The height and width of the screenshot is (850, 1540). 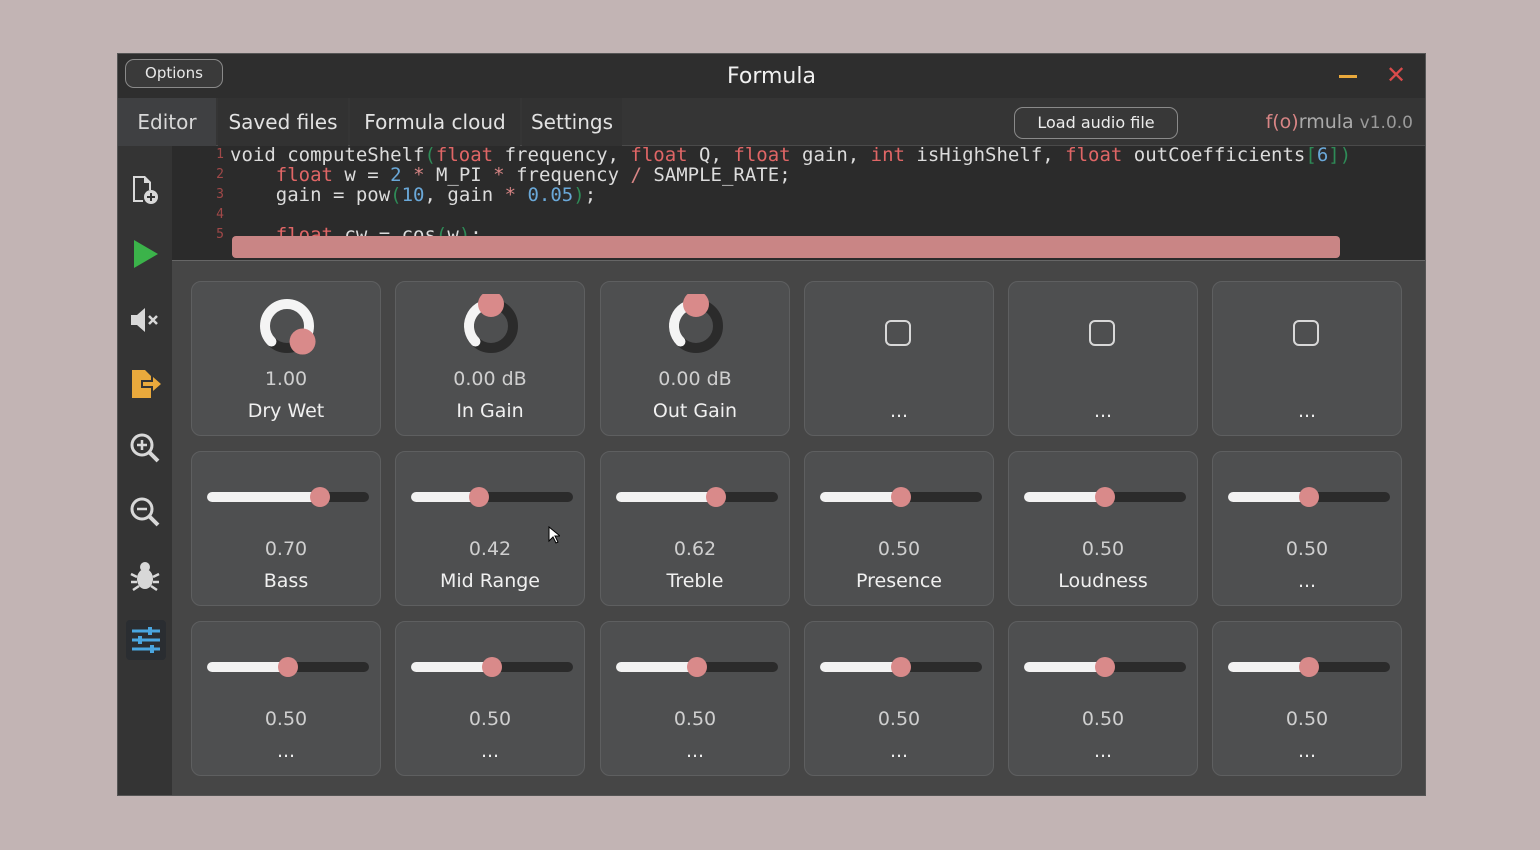 I want to click on slider-label: Mid Range, so click(x=490, y=581).